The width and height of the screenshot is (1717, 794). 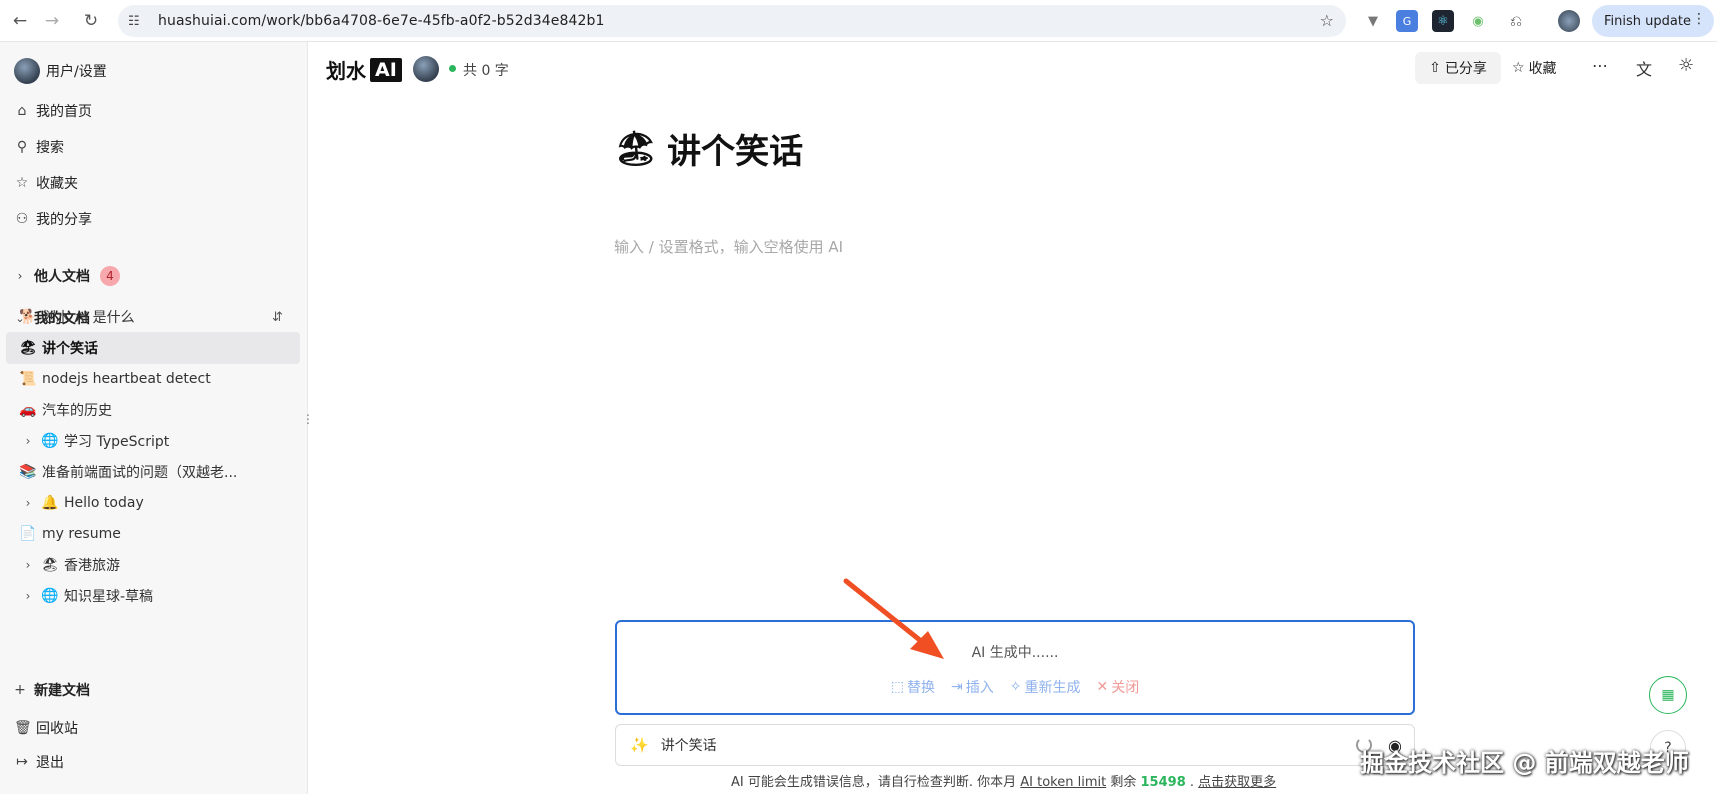 I want to click on sidebar-item-logout: ↦ 退出, so click(x=39, y=762).